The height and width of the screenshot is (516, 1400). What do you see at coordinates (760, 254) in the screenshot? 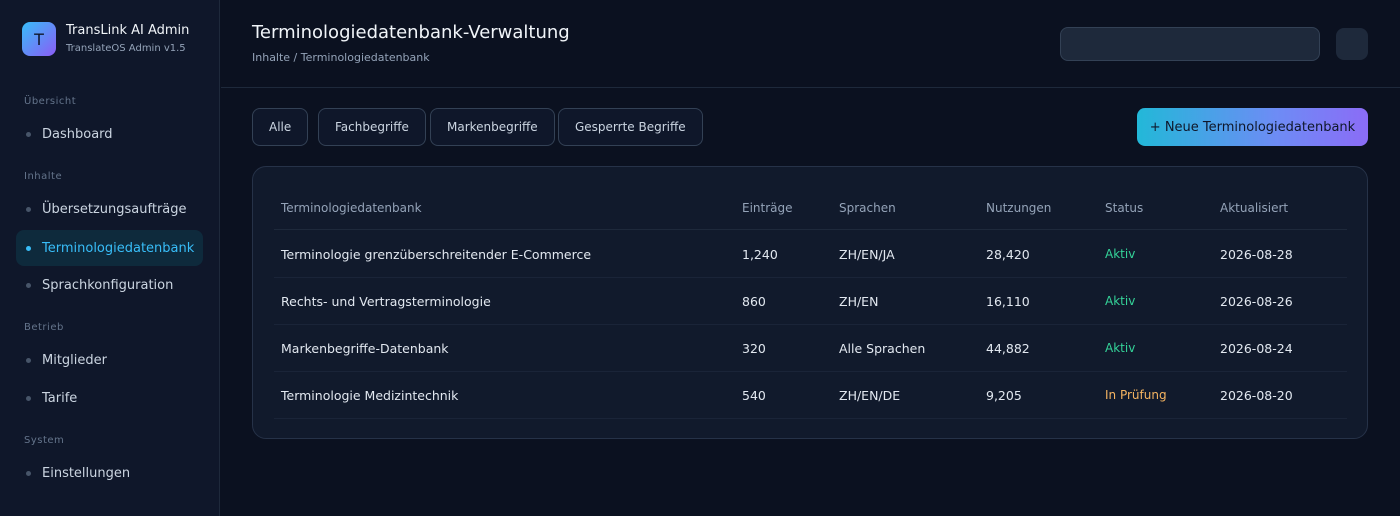
I see `cell-entries: 1,240` at bounding box center [760, 254].